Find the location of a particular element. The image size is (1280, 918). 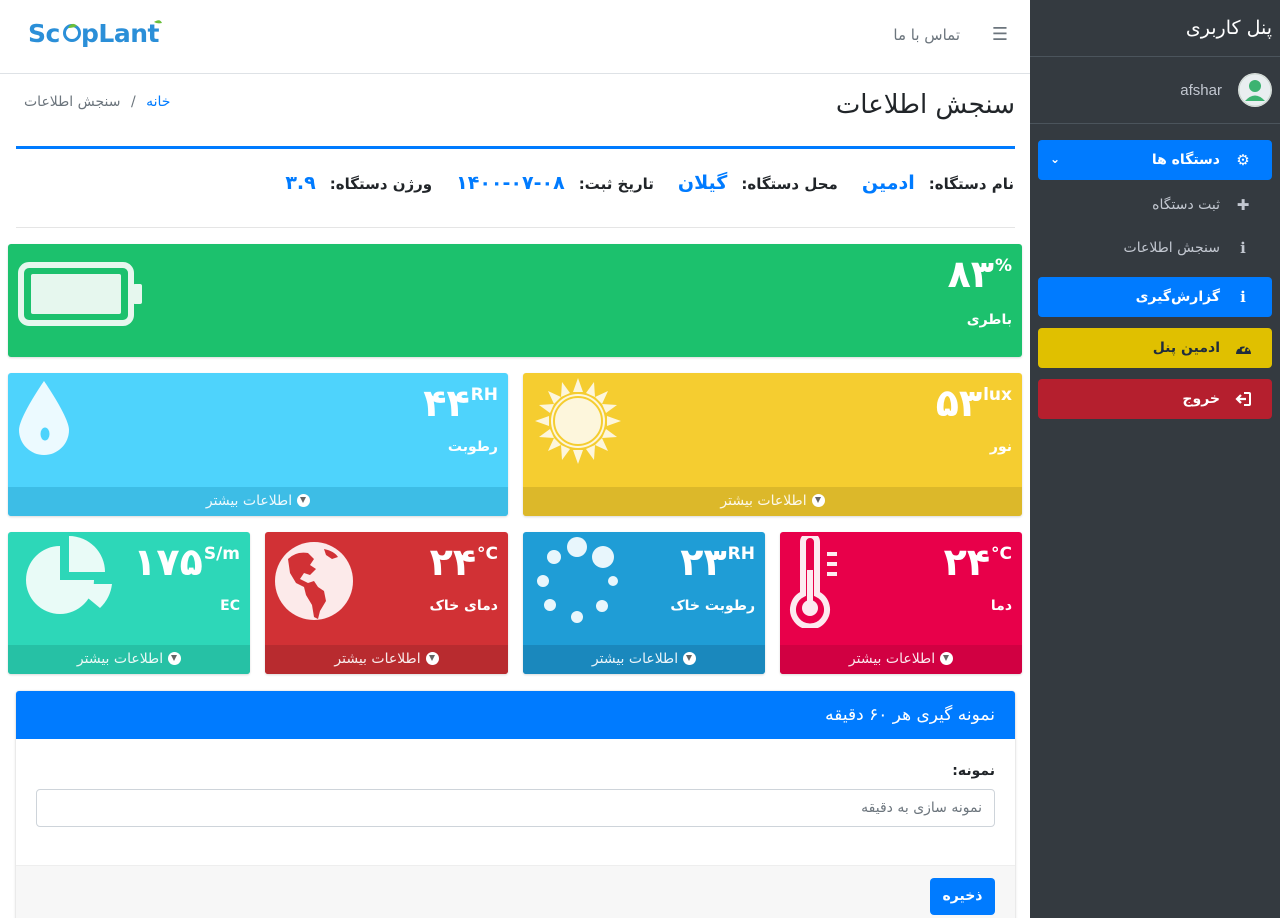

device-location: گیلان is located at coordinates (702, 183).